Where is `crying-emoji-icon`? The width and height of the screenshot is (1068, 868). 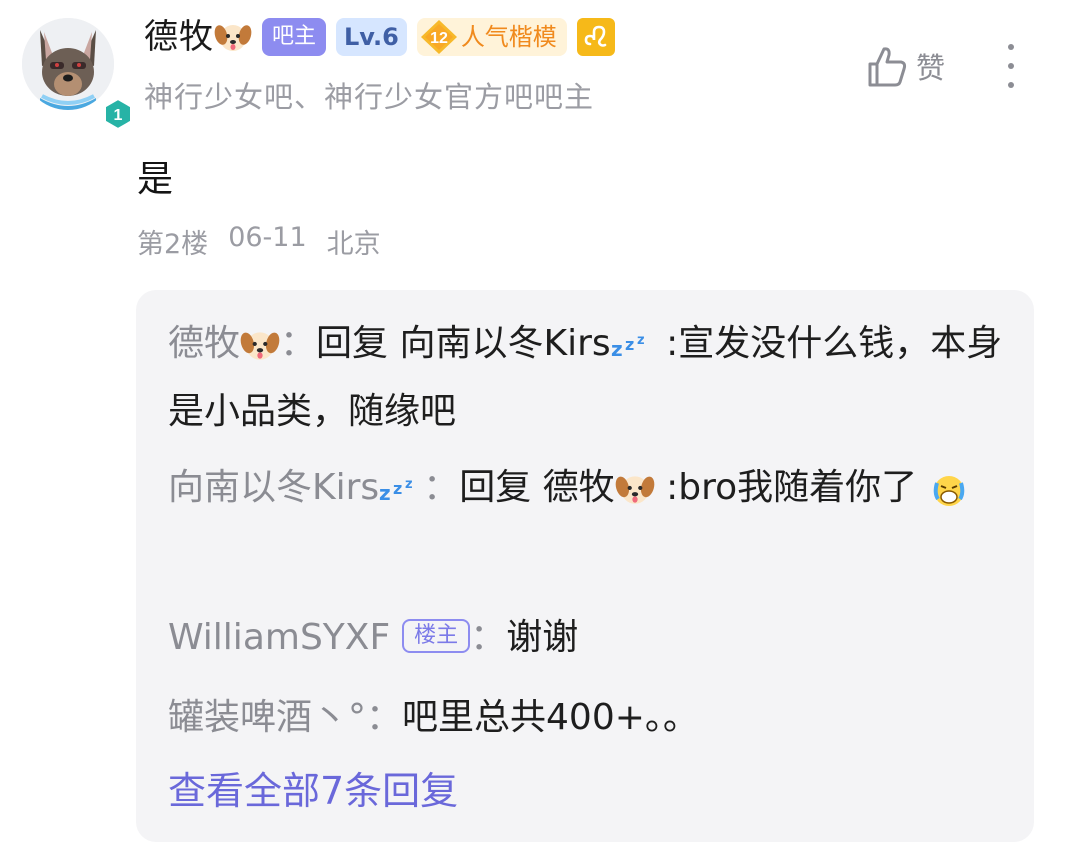 crying-emoji-icon is located at coordinates (948, 491).